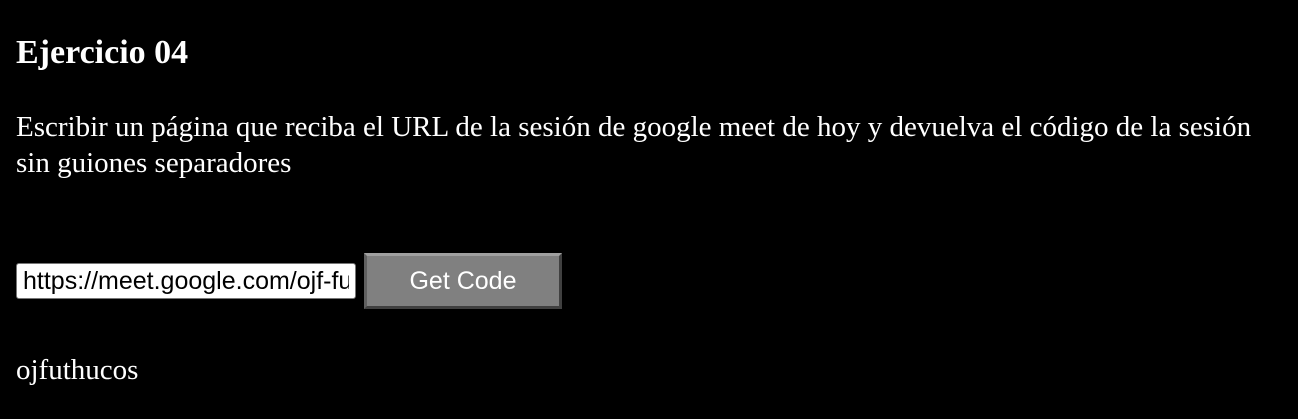 The width and height of the screenshot is (1298, 419). I want to click on meet-url-input, so click(186, 281).